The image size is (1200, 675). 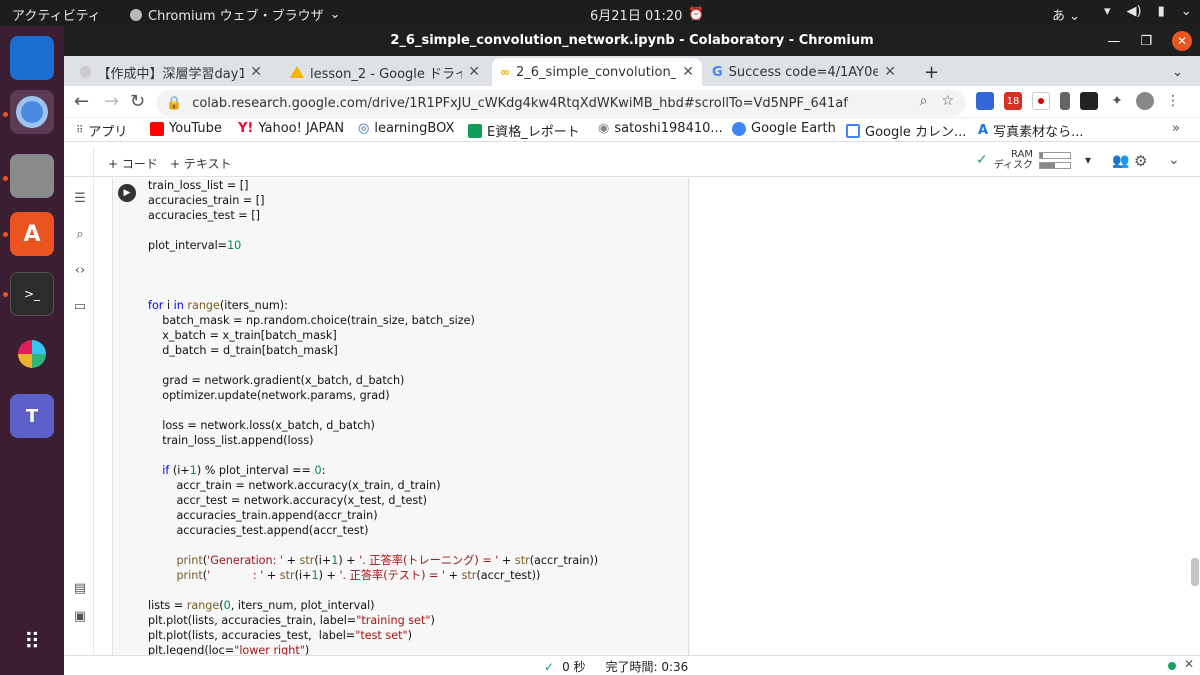 I want to click on app-menu-label: Chromium ウェブ・ブラウザ, so click(x=236, y=16).